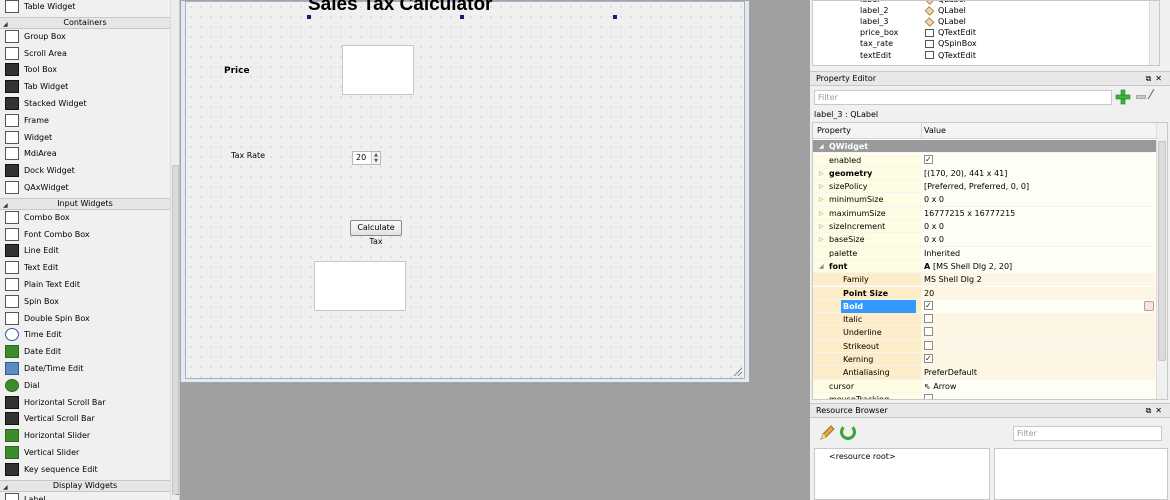  I want to click on reload-icon, so click(848, 432).